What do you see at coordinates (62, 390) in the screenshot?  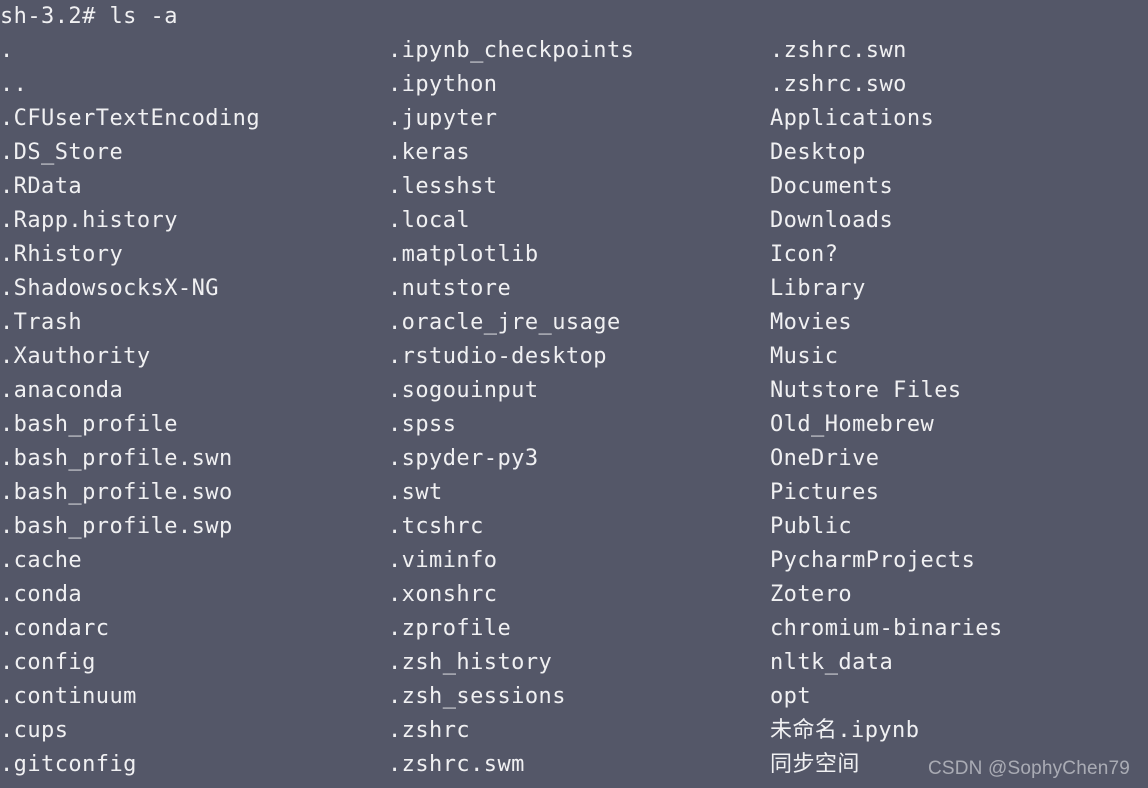 I see `ls-entry: .anaconda` at bounding box center [62, 390].